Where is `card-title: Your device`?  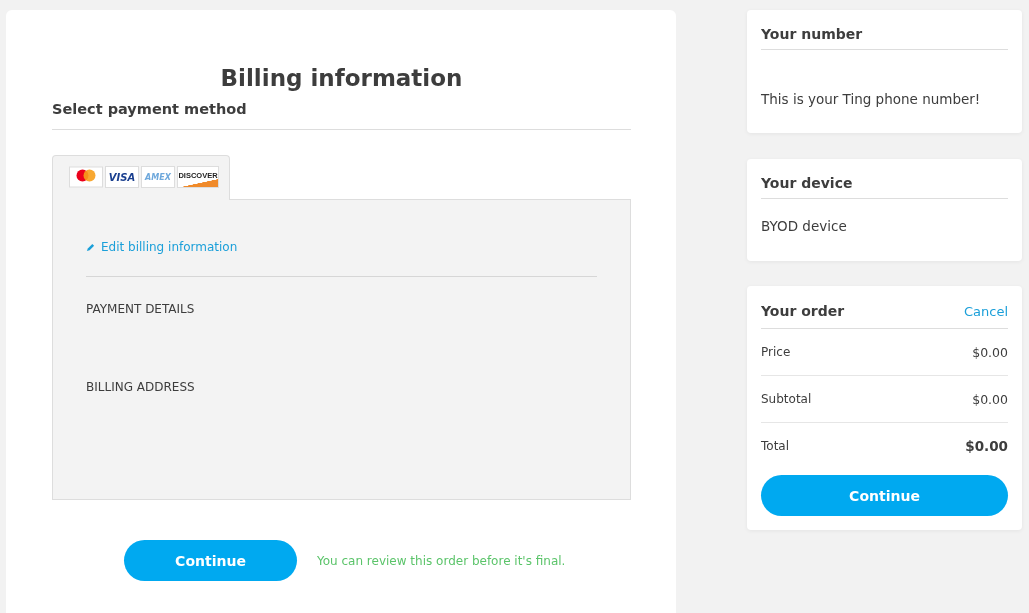 card-title: Your device is located at coordinates (884, 179).